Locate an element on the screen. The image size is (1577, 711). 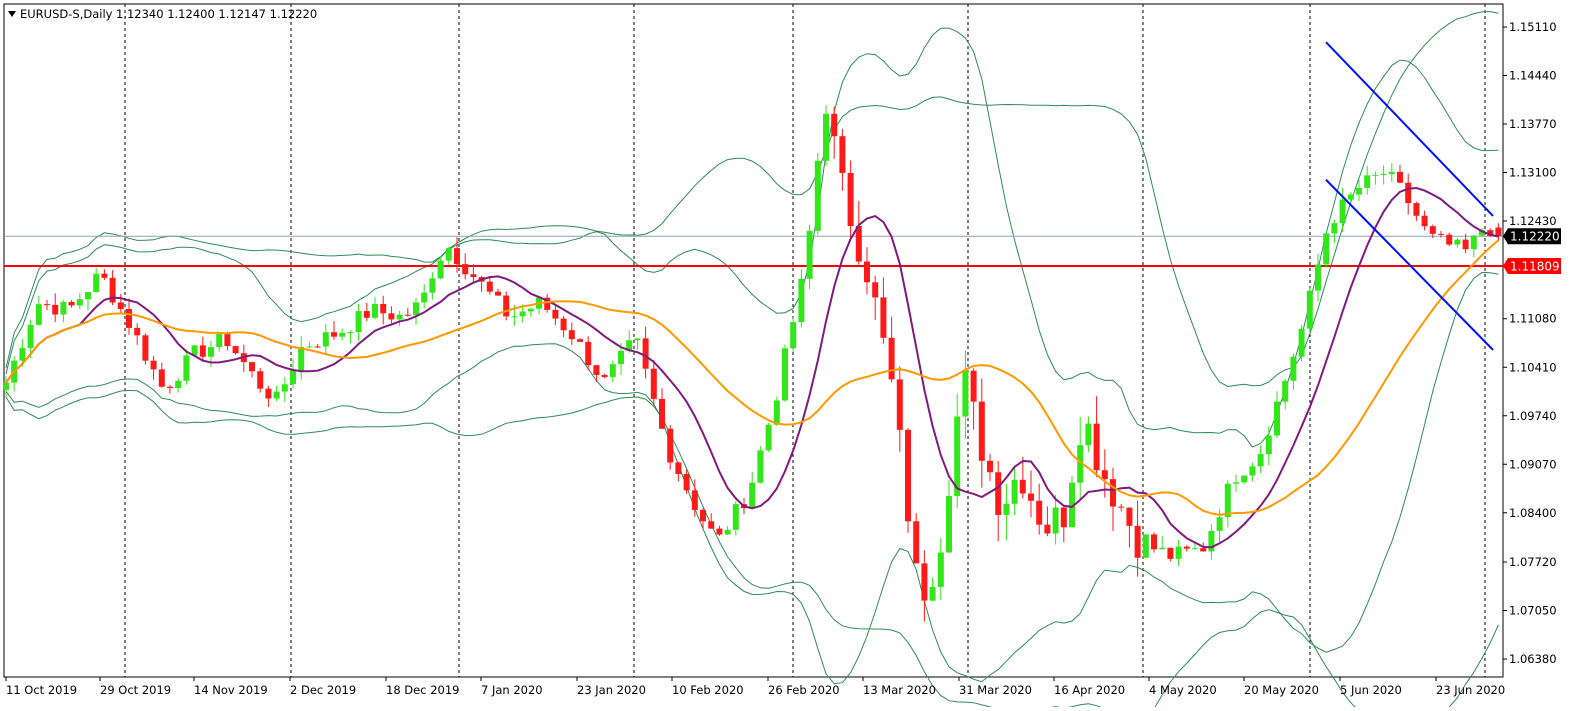
current-price-tag: 1.12220 is located at coordinates (1532, 236).